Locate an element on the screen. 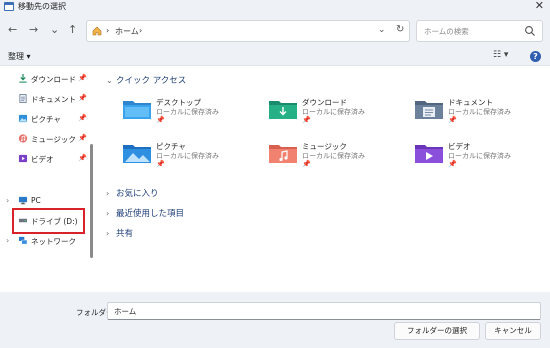  quick-access-label: クイック アクセス is located at coordinates (151, 81).